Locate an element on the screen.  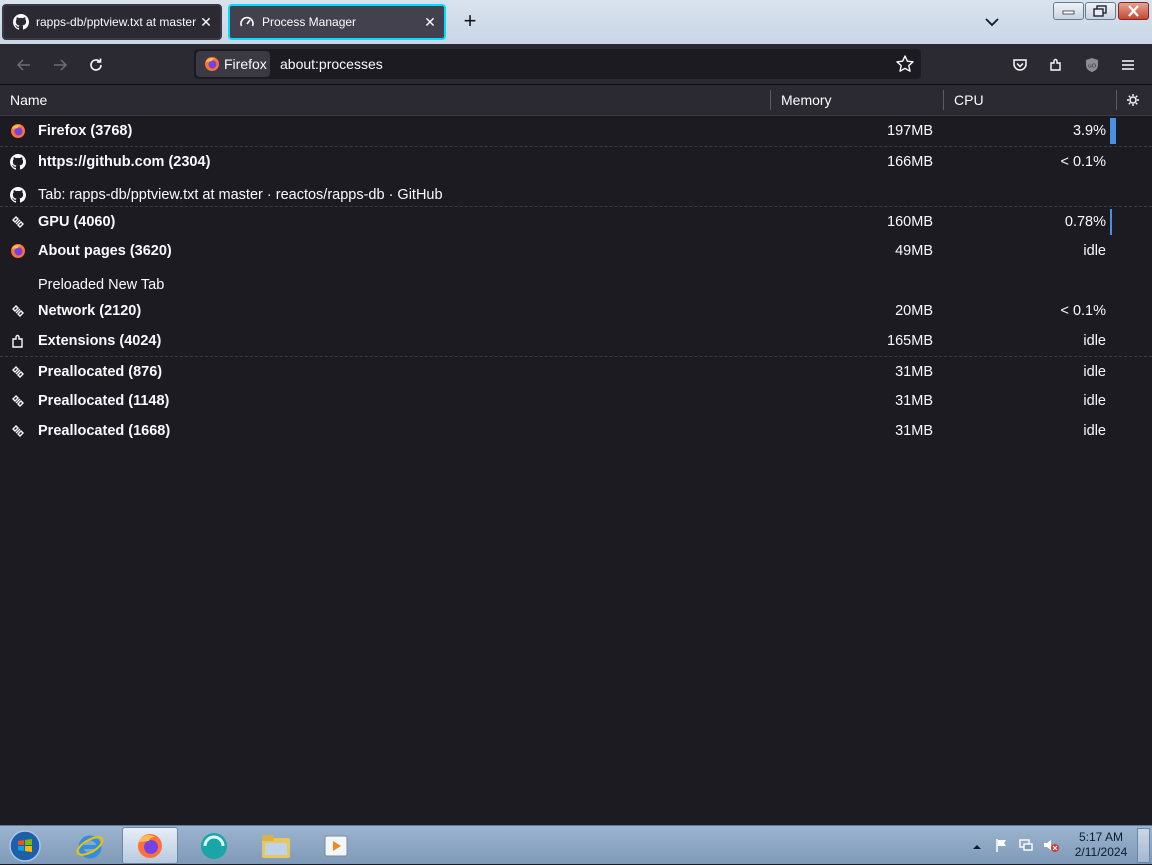
process-row: Preallocated (1668) 31MB idle is located at coordinates (576, 431).